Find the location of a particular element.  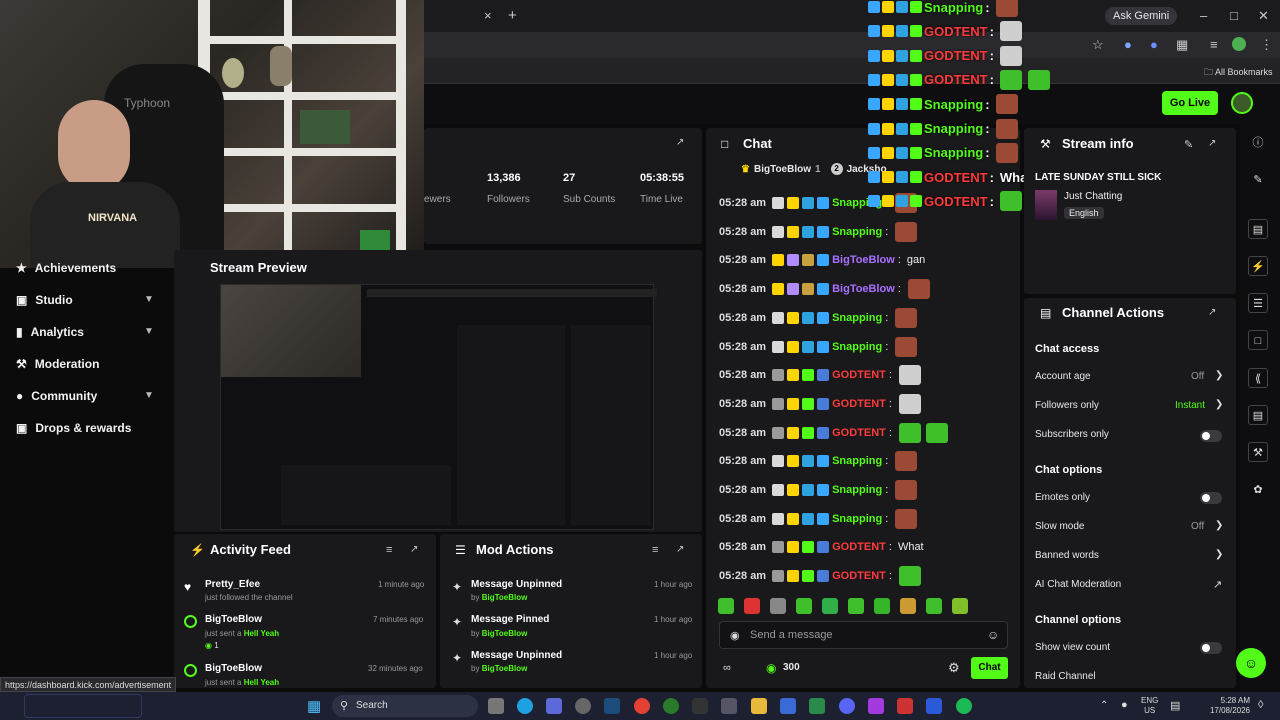

new-tab-button: + is located at coordinates (512, 15).